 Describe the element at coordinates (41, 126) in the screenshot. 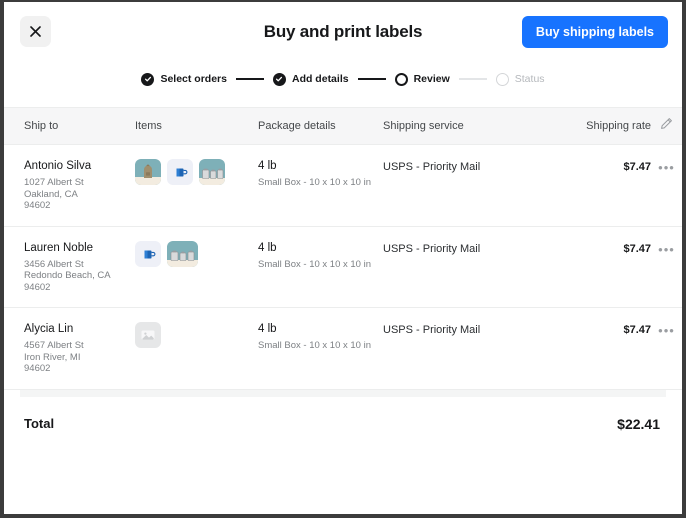

I see `column-header-ship-to: Ship to` at that location.